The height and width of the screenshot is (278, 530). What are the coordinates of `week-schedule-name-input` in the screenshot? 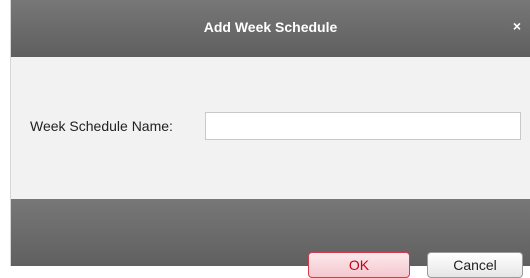 It's located at (363, 126).